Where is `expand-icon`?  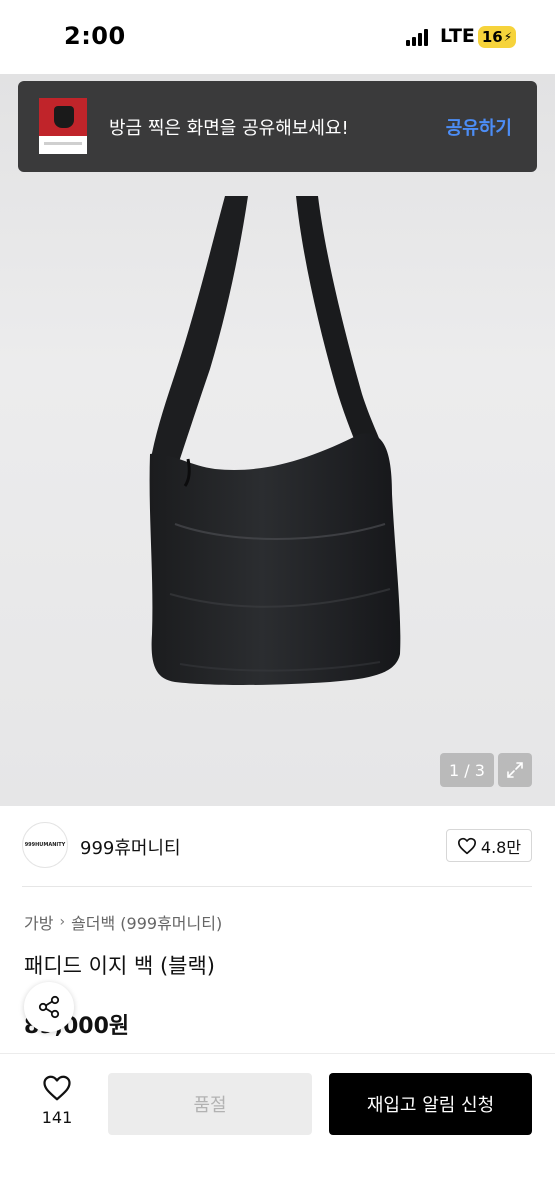 expand-icon is located at coordinates (515, 770).